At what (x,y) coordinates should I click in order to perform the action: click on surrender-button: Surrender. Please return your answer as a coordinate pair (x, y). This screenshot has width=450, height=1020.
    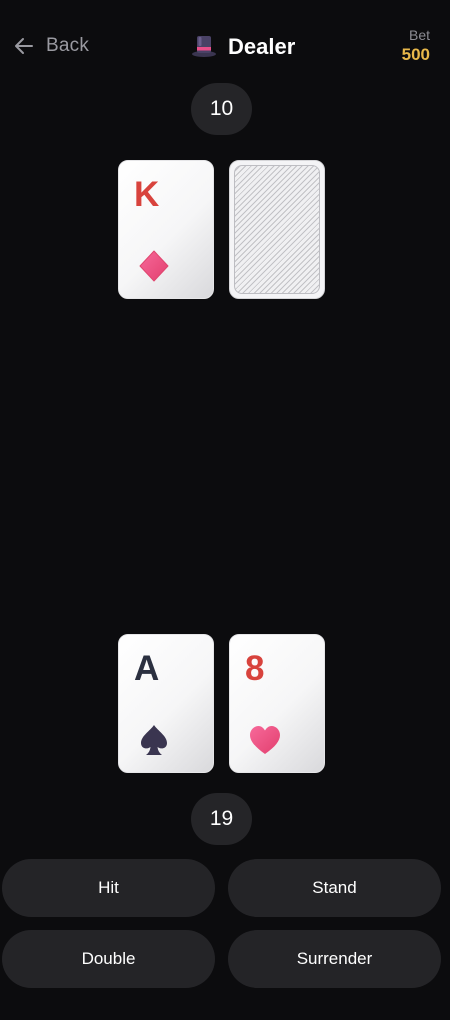
    Looking at the image, I should click on (334, 959).